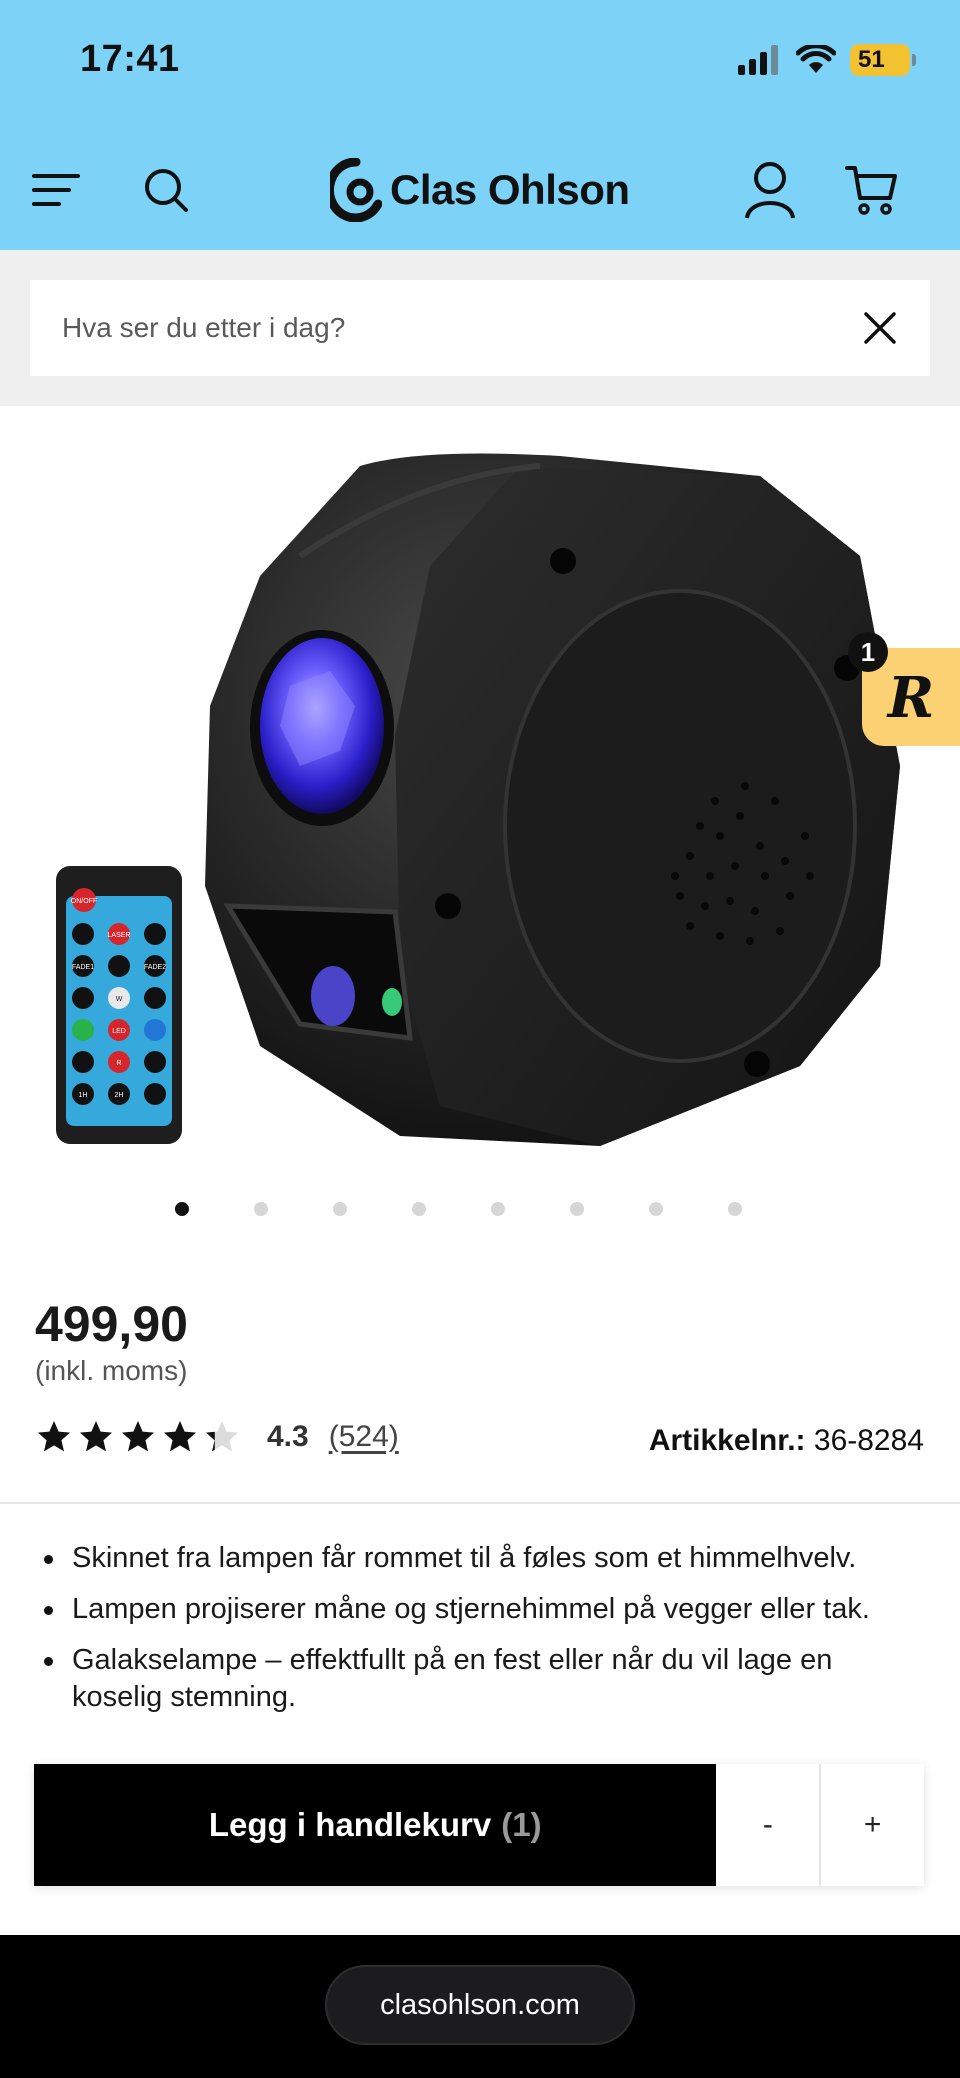 This screenshot has height=2078, width=960. I want to click on remote-label: ON/OFF, so click(84, 901).